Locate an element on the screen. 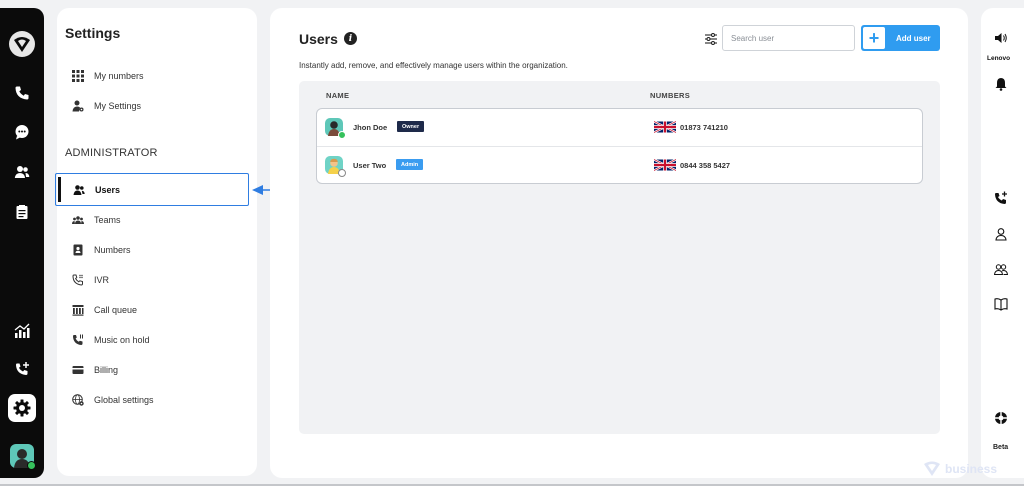 The height and width of the screenshot is (486, 1024). watermark: business is located at coordinates (959, 469).